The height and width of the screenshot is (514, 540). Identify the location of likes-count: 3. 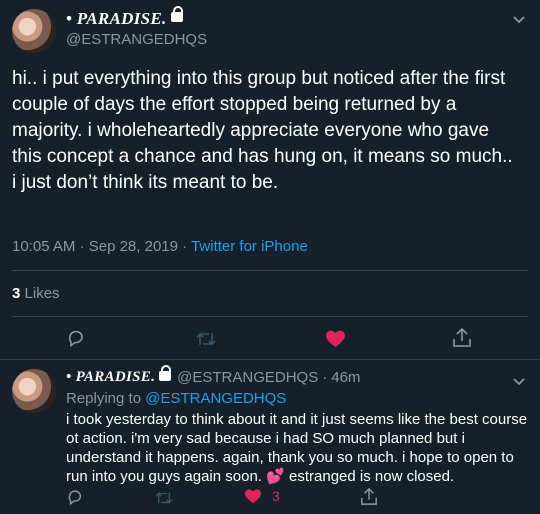
(16, 293).